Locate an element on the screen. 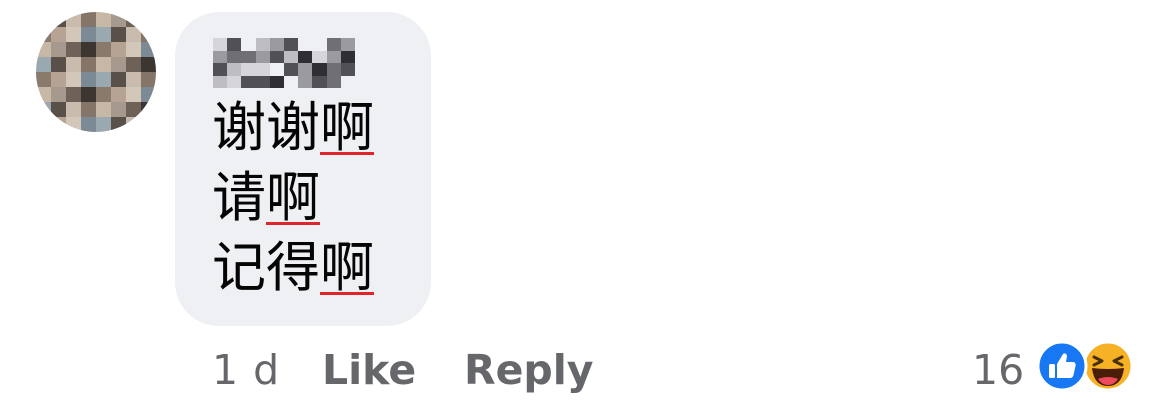  reactions-summary is located at coordinates (1086, 367).